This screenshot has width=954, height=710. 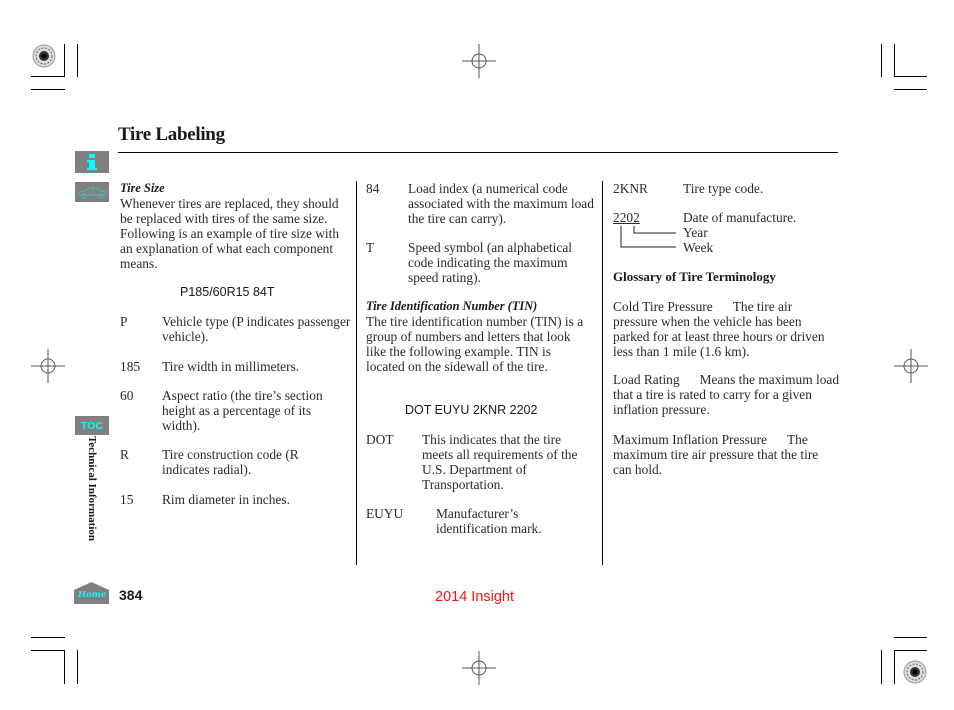 What do you see at coordinates (626, 217) in the screenshot?
I see `code-label: 2202` at bounding box center [626, 217].